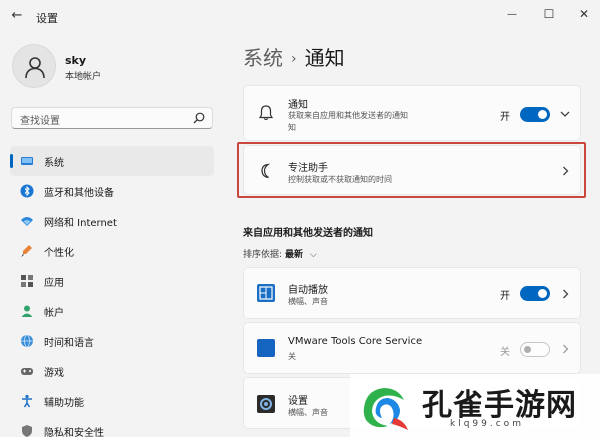 The image size is (600, 437). I want to click on bell-icon, so click(266, 113).